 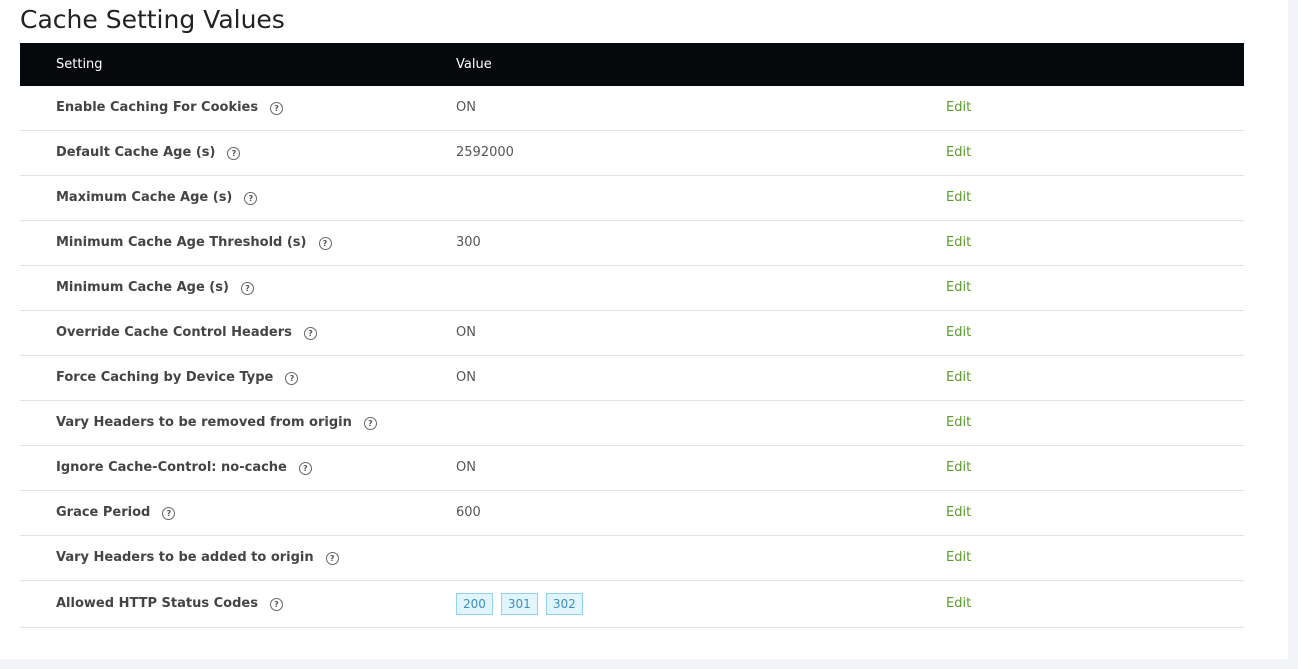 I want to click on setting-name: Override Cache Control Headers, so click(x=174, y=332).